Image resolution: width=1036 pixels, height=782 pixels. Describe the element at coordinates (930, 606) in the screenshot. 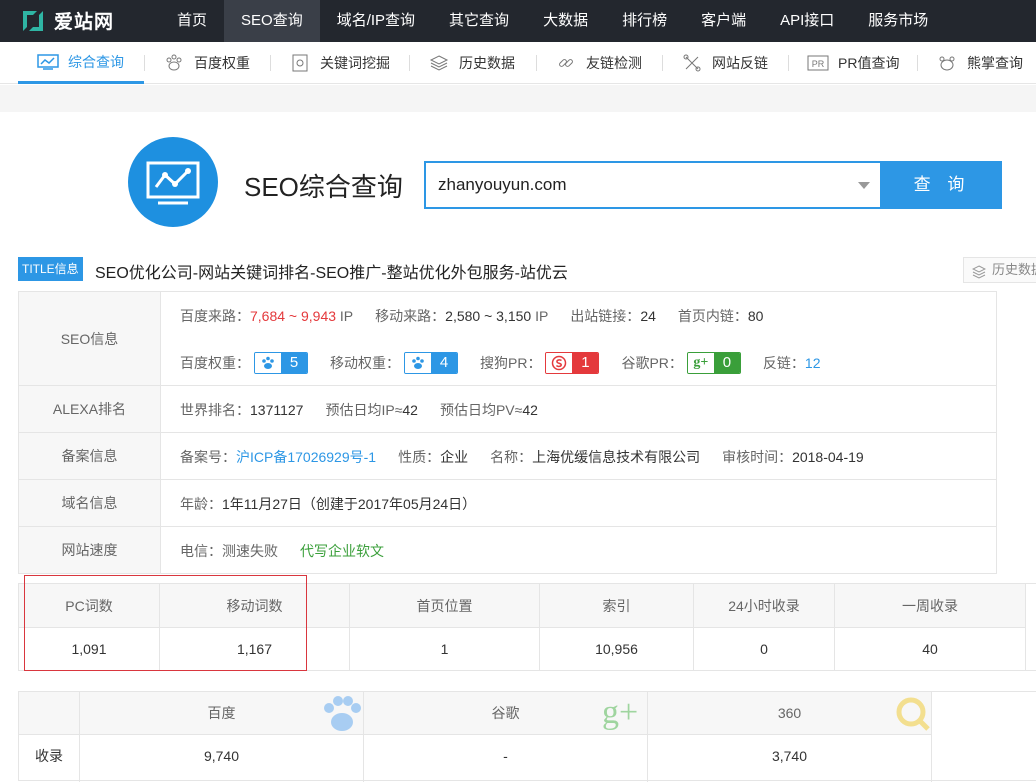

I see `stat-header: 一周收录` at that location.